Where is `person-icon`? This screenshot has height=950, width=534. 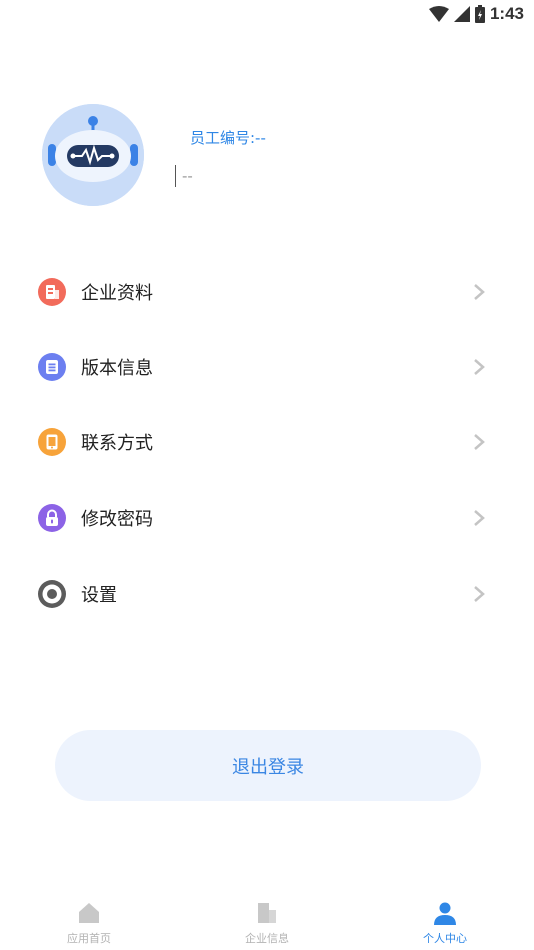
person-icon is located at coordinates (445, 913).